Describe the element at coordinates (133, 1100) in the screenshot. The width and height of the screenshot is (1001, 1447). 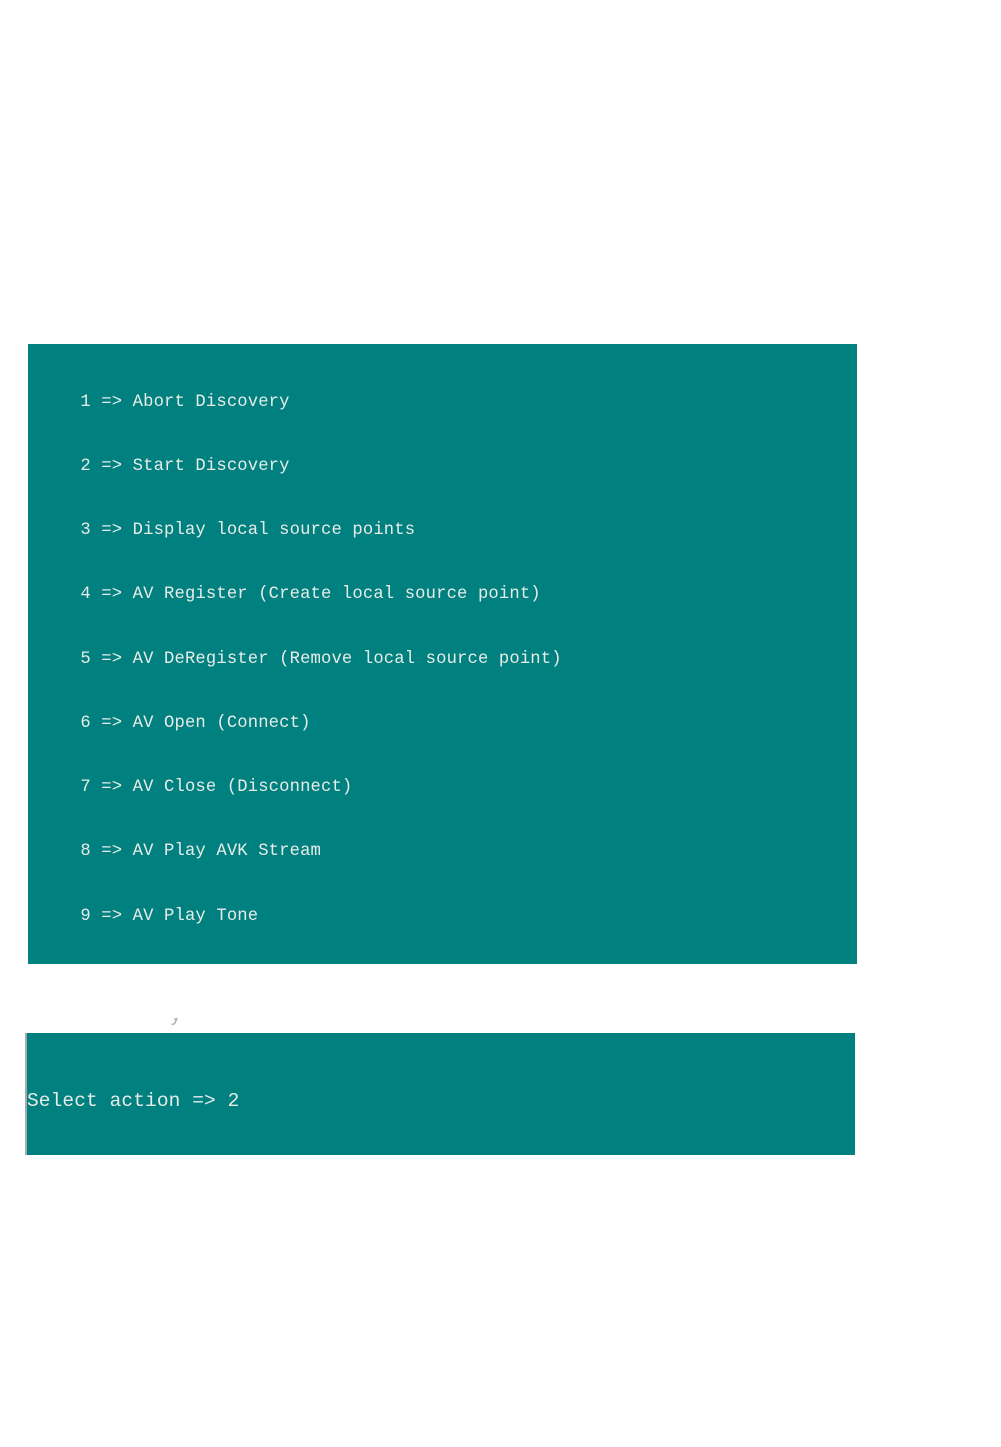
I see `trace-prompt-line: Select action => 2` at that location.